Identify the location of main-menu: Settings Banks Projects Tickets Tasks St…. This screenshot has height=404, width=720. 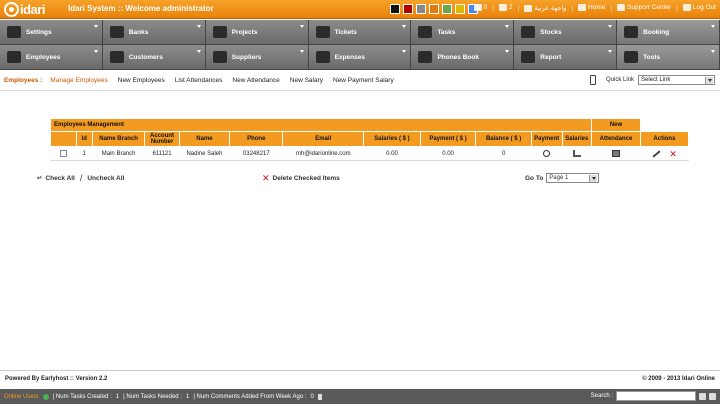
(360, 45).